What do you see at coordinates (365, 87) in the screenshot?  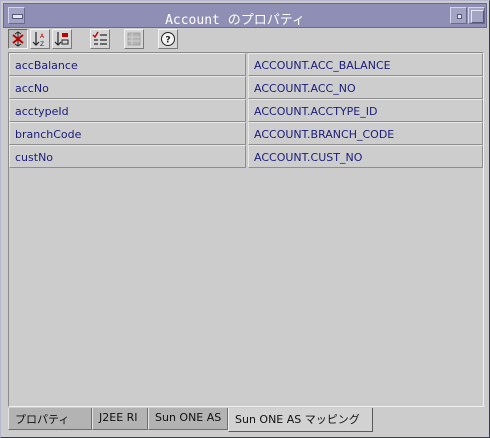 I see `property-value: ACCOUNT.ACC_NO` at bounding box center [365, 87].